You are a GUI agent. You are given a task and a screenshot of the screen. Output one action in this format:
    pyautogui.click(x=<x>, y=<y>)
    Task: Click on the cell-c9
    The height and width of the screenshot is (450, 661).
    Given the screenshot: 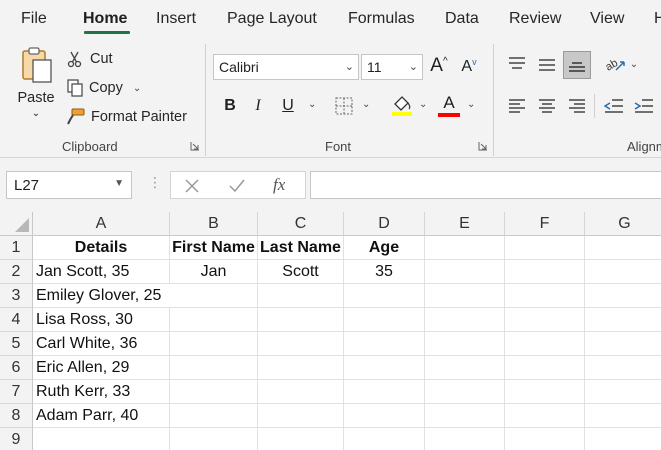 What is the action you would take?
    pyautogui.click(x=301, y=439)
    